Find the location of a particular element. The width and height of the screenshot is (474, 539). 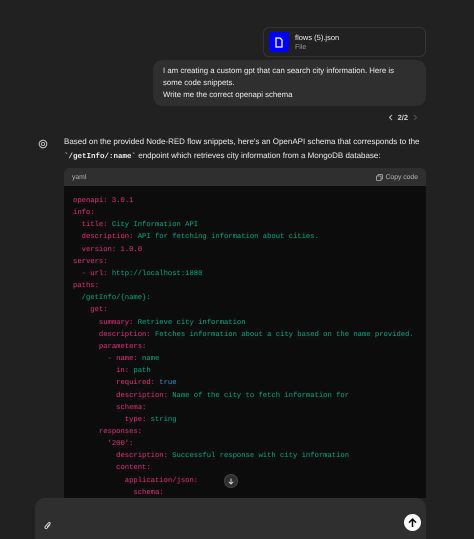

arrow-up-icon is located at coordinates (412, 523).